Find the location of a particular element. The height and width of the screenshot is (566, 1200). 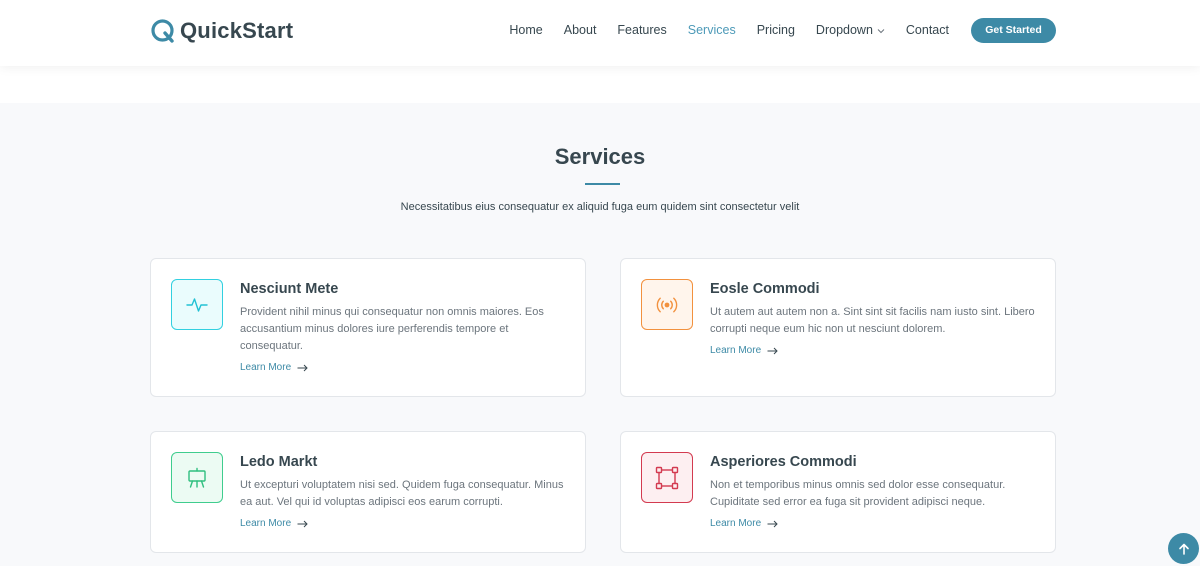

get-started-button: Get Started is located at coordinates (1013, 30).